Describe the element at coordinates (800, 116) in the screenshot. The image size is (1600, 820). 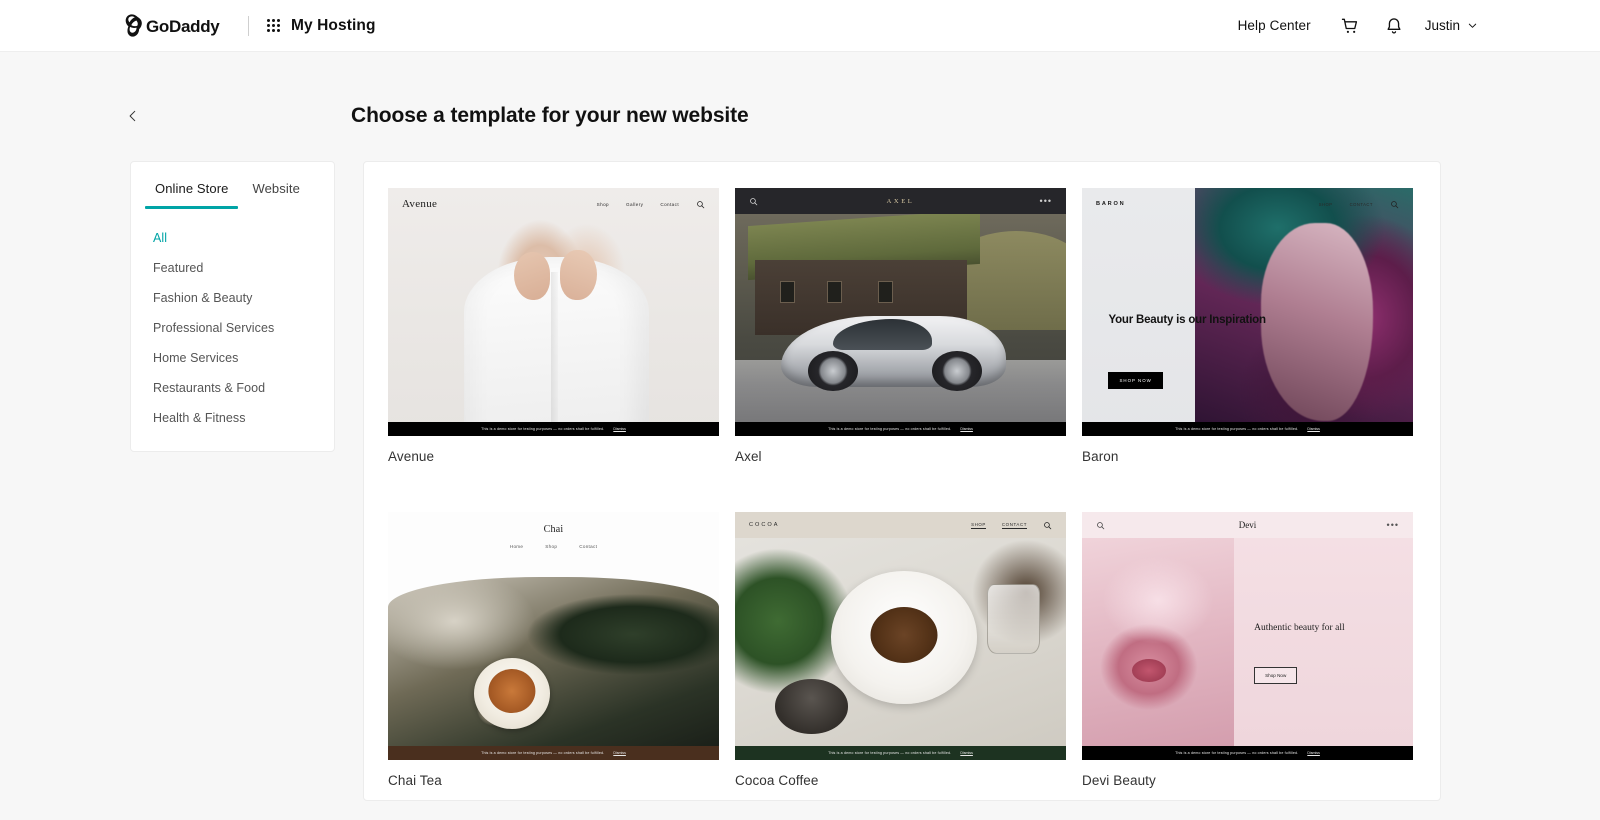
I see `page-header: Choose a template for your new website` at that location.